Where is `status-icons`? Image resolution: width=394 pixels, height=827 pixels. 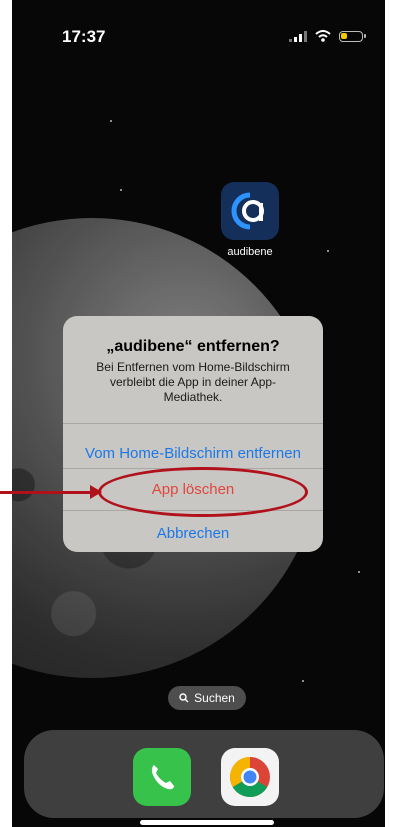
status-icons is located at coordinates (327, 36).